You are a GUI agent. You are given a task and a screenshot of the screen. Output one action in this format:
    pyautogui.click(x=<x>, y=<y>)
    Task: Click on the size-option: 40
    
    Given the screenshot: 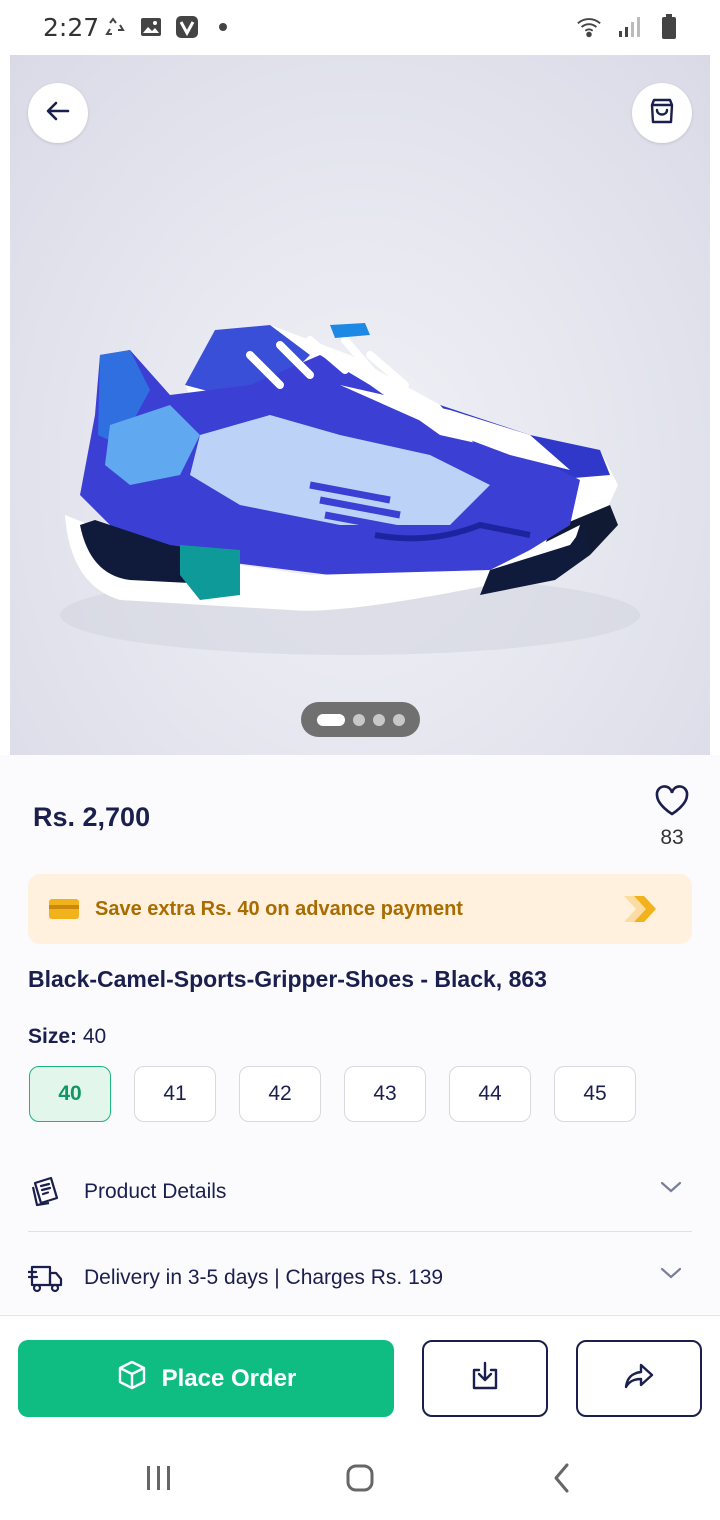 What is the action you would take?
    pyautogui.click(x=70, y=1094)
    